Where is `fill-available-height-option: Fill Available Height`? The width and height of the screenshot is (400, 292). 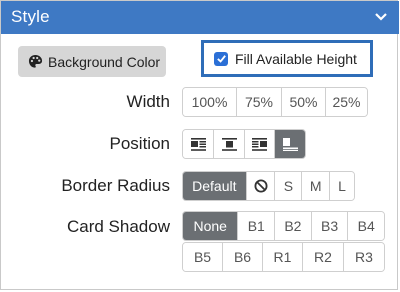
fill-available-height-option: Fill Available Height is located at coordinates (287, 58).